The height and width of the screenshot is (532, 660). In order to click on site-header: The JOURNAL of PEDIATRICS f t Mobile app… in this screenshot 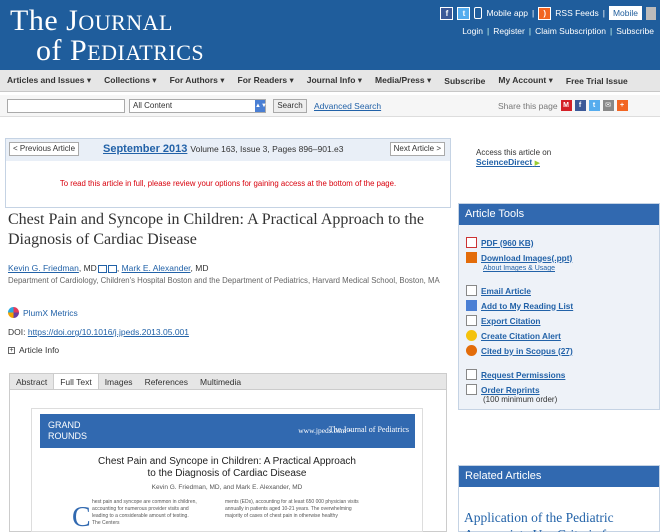, I will do `click(330, 35)`.